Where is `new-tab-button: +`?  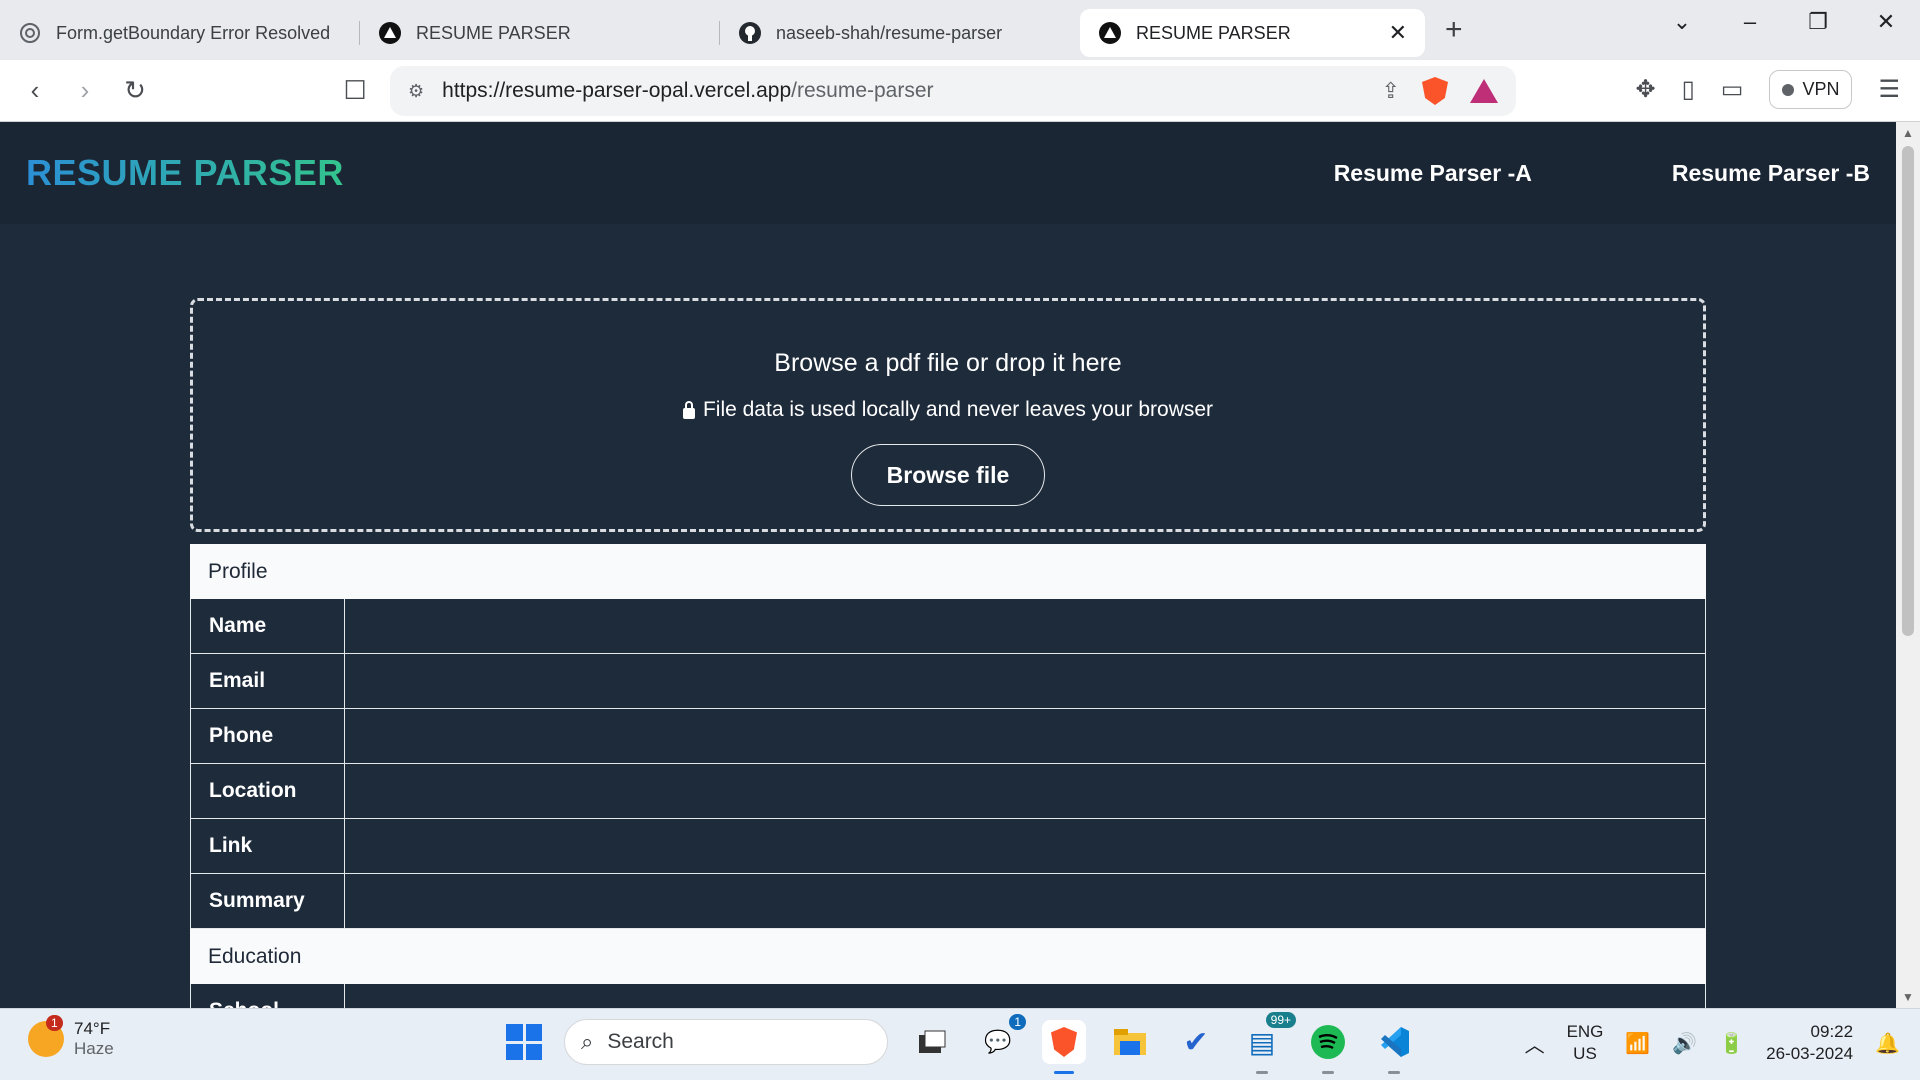 new-tab-button: + is located at coordinates (1454, 30).